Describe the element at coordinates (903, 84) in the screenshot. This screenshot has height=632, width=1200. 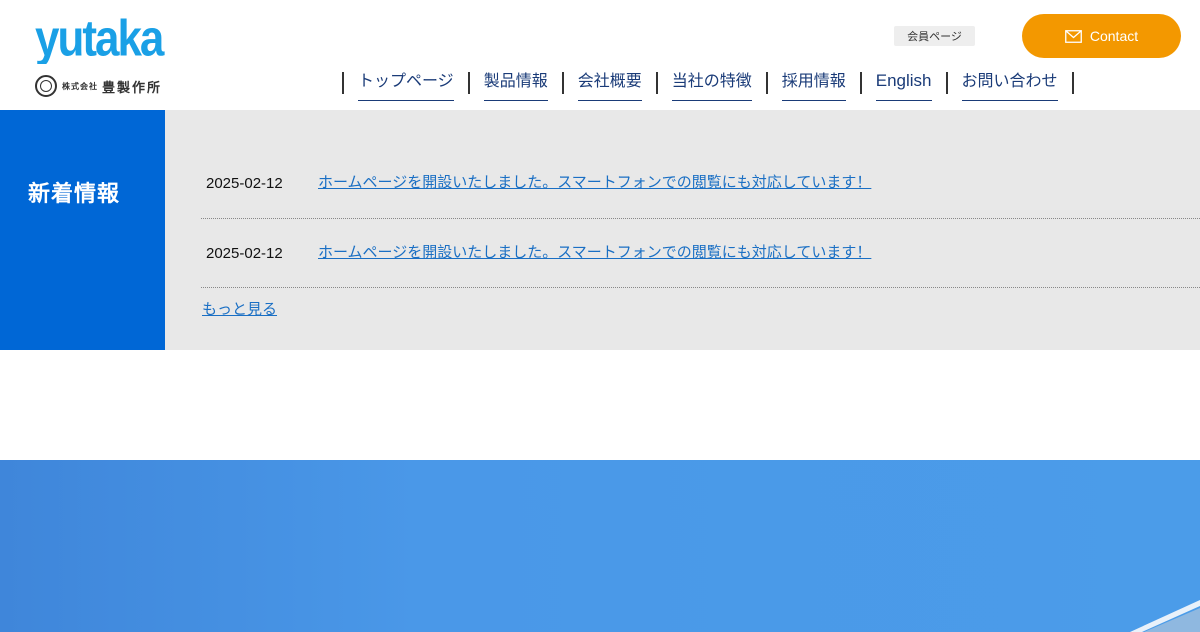
I see `nav-item-english: English` at that location.